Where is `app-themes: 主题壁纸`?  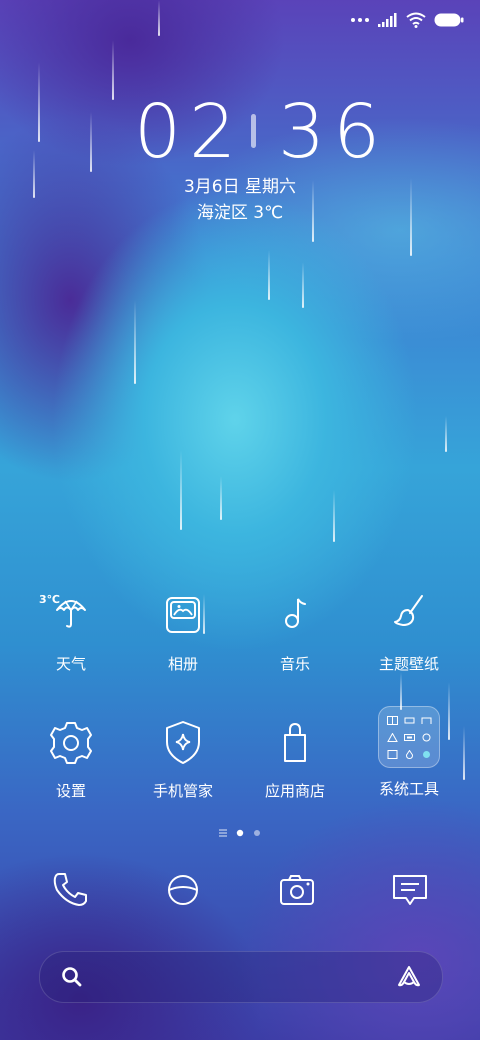
app-themes: 主题壁纸 is located at coordinates (409, 630).